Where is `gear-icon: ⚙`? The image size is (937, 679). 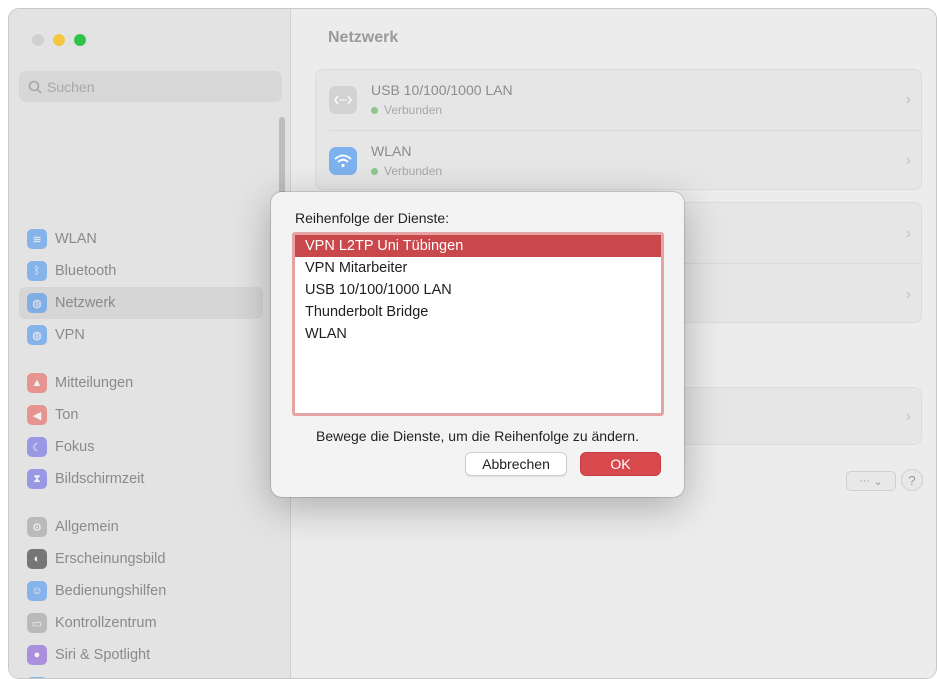
gear-icon: ⚙ is located at coordinates (37, 527).